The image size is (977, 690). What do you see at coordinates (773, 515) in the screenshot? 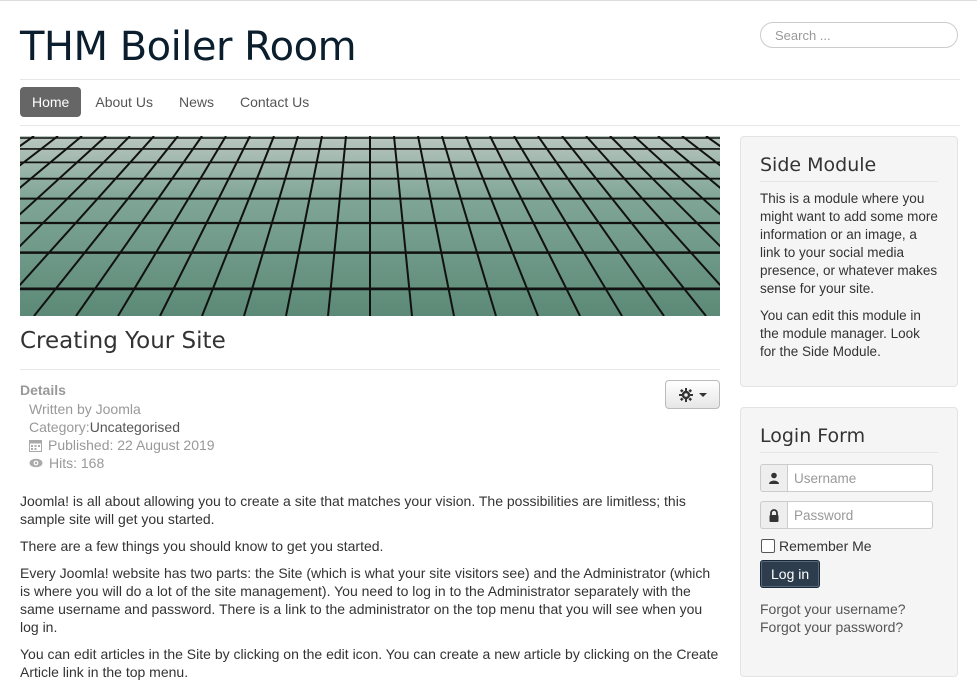
I see `lock-icon` at bounding box center [773, 515].